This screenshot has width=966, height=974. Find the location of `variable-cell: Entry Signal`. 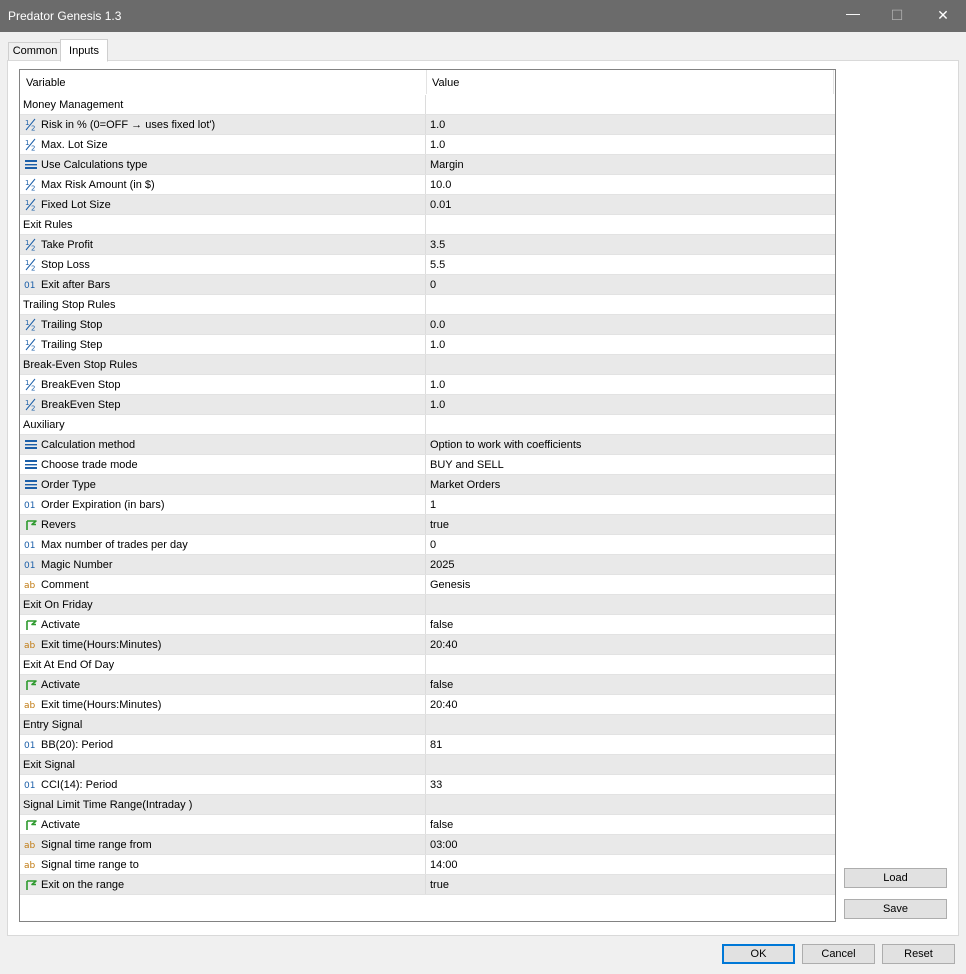

variable-cell: Entry Signal is located at coordinates (223, 724).